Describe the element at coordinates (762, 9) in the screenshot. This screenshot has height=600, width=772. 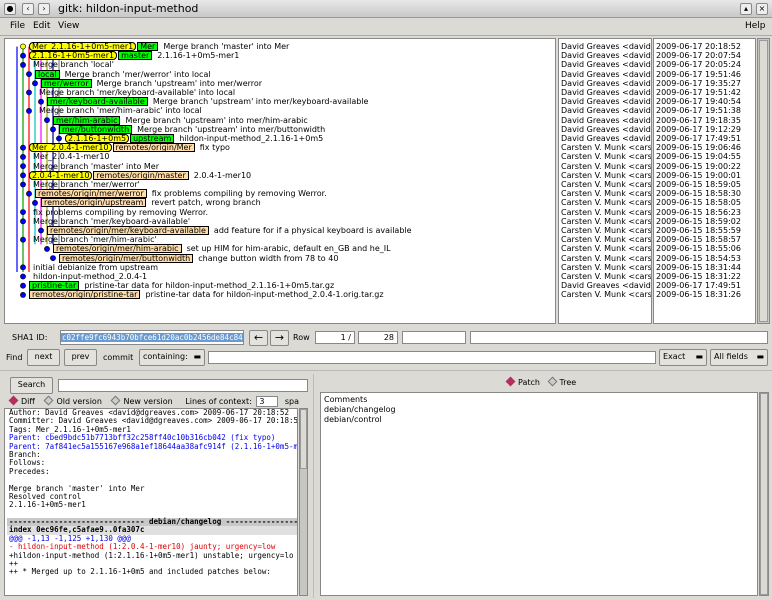
I see `close-icon: ×` at that location.